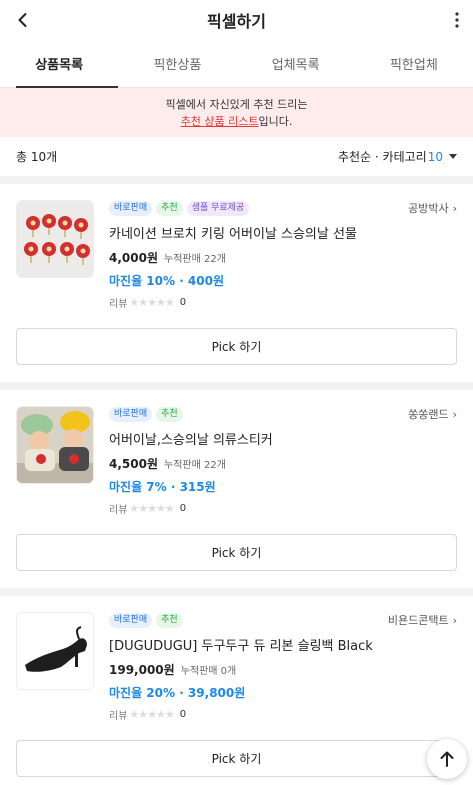 This screenshot has height=785, width=473. I want to click on vendor-link: 공방박사 ›, so click(432, 208).